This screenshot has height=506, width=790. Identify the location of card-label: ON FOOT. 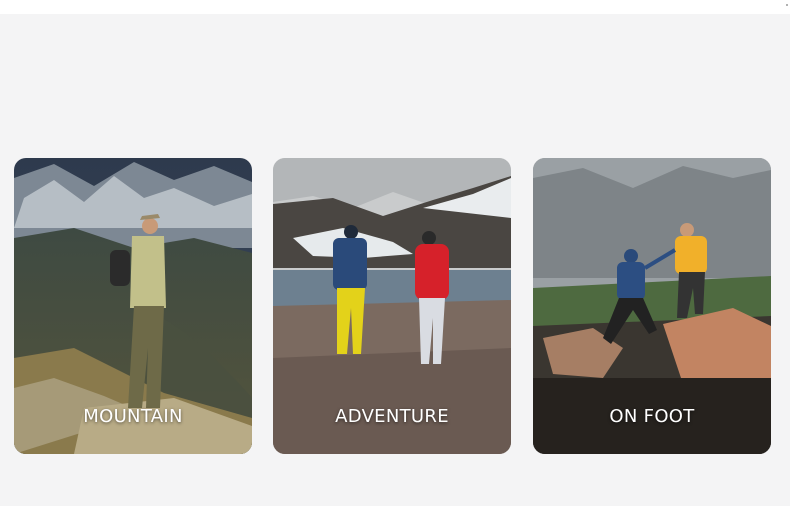
(652, 416).